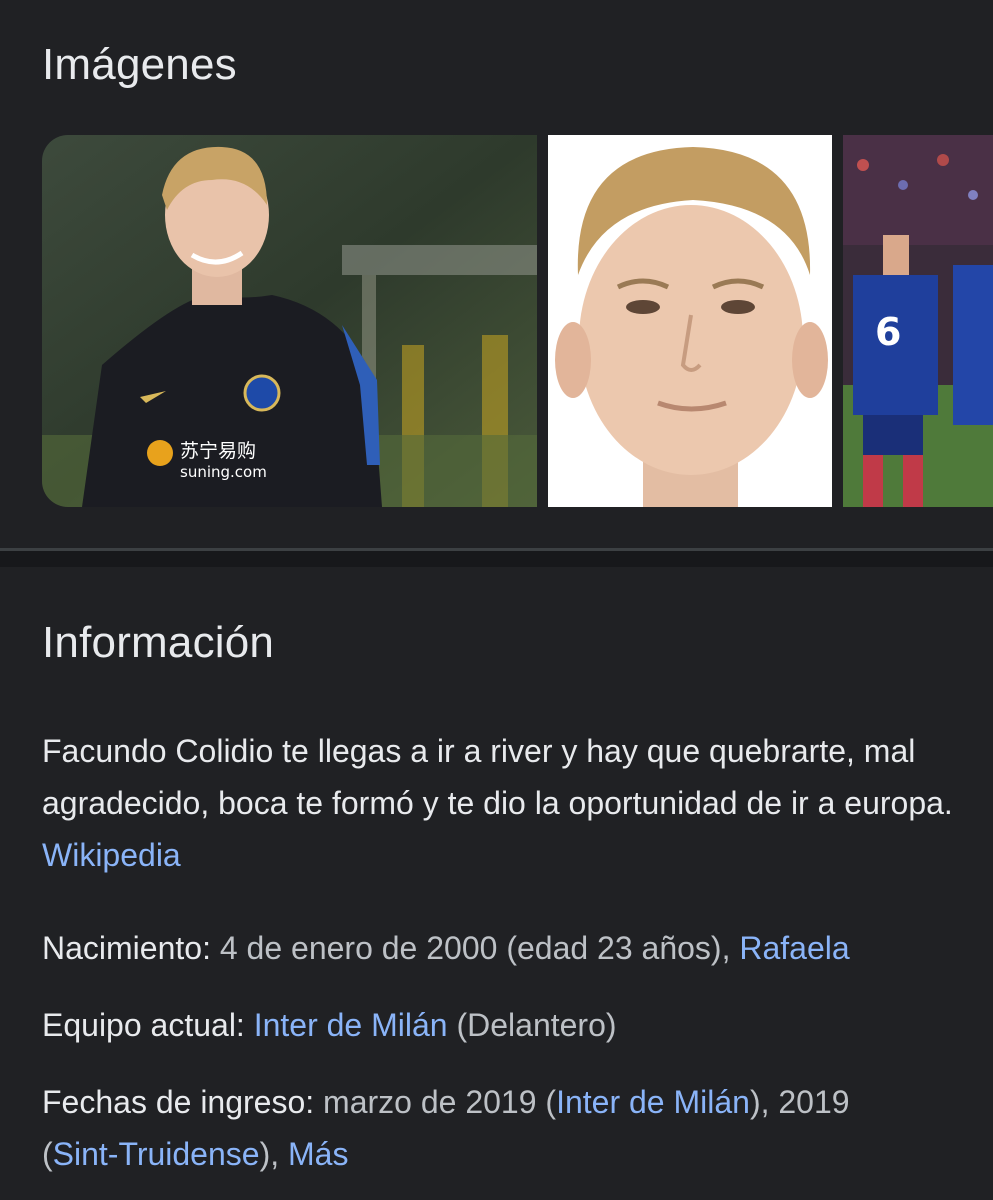  I want to click on shirt-number-text: 6, so click(888, 332).